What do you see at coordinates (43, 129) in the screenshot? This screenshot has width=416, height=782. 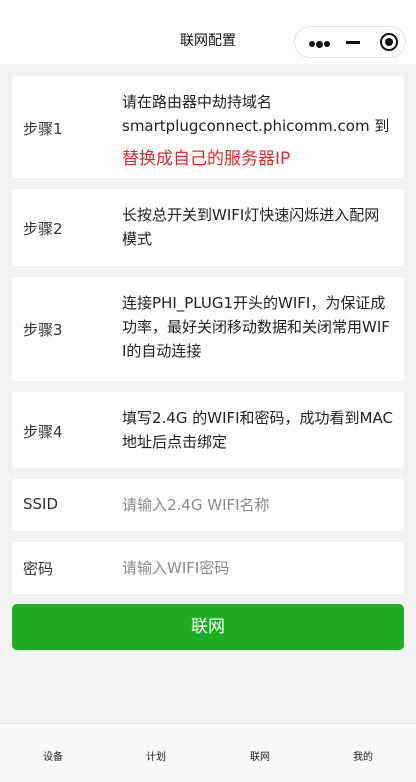 I see `step-label: 步骤1` at bounding box center [43, 129].